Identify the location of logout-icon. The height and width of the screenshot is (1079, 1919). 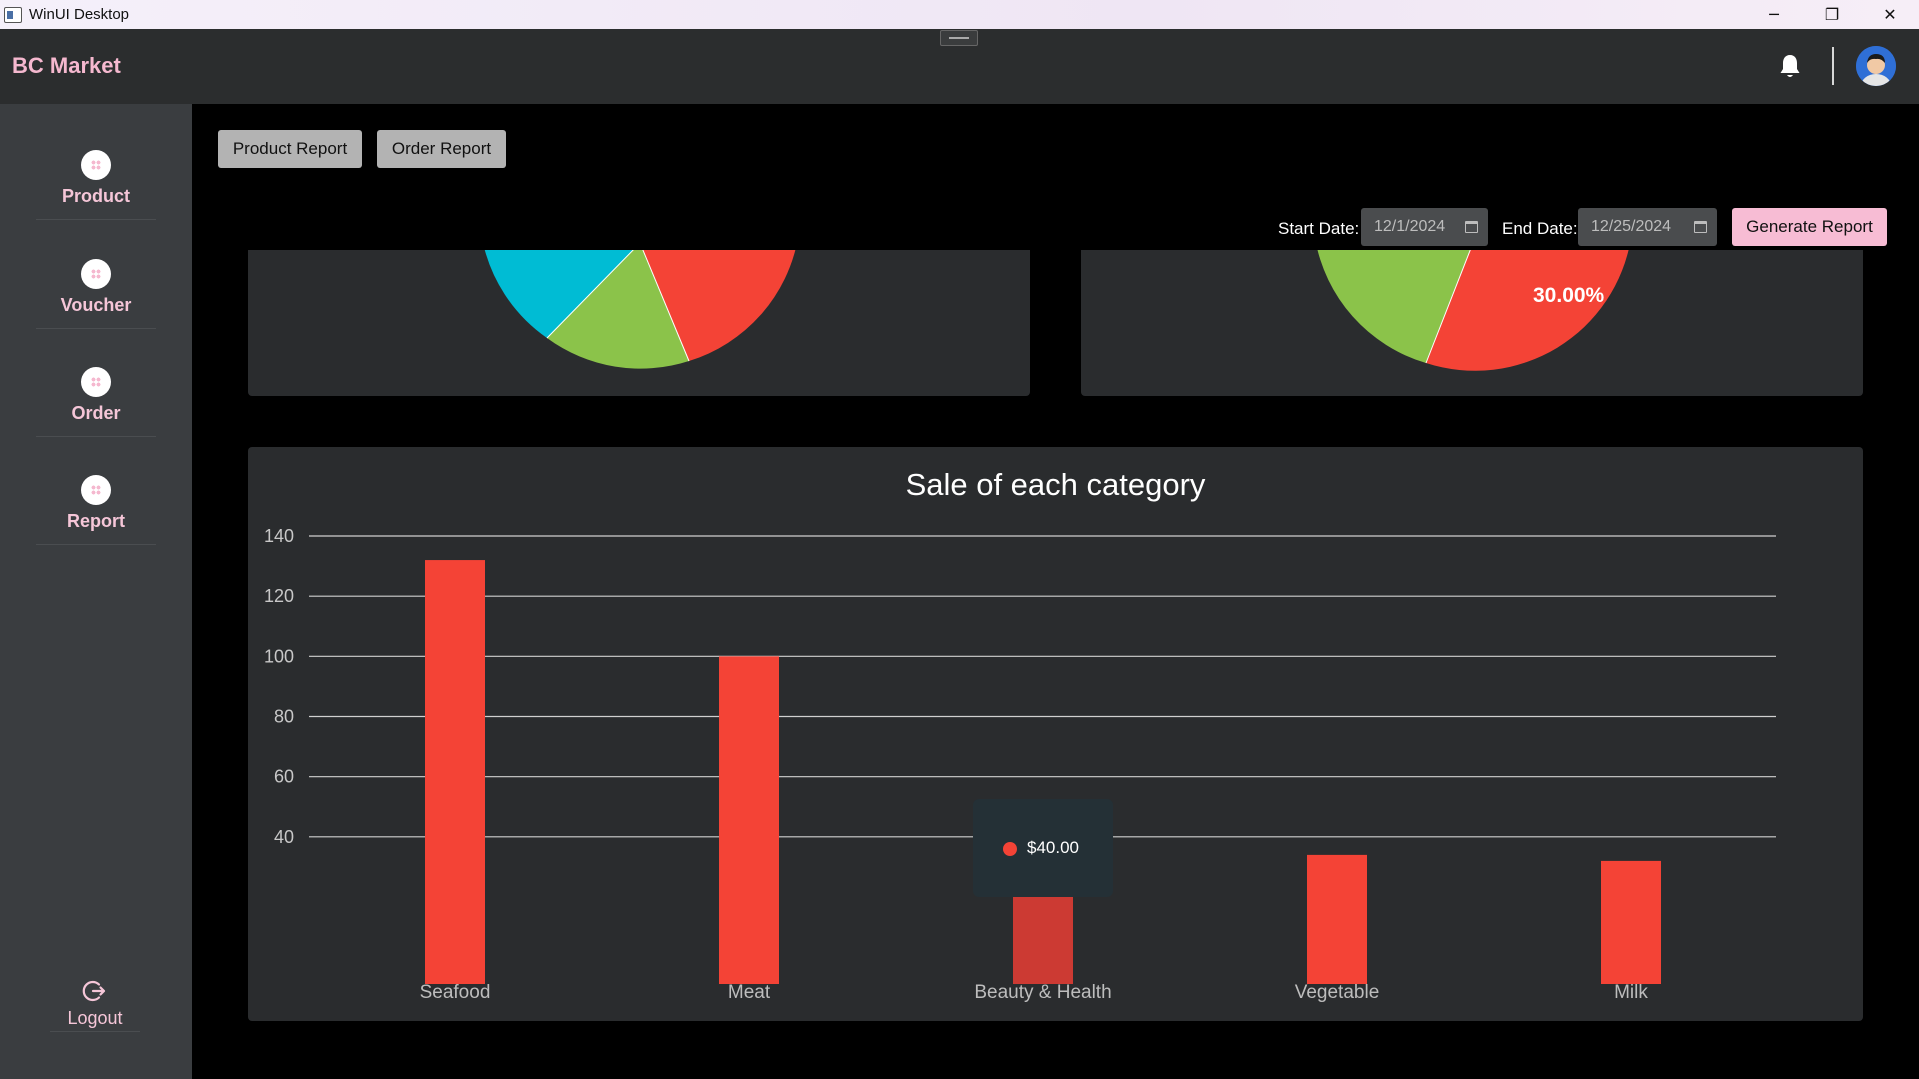
(94, 991).